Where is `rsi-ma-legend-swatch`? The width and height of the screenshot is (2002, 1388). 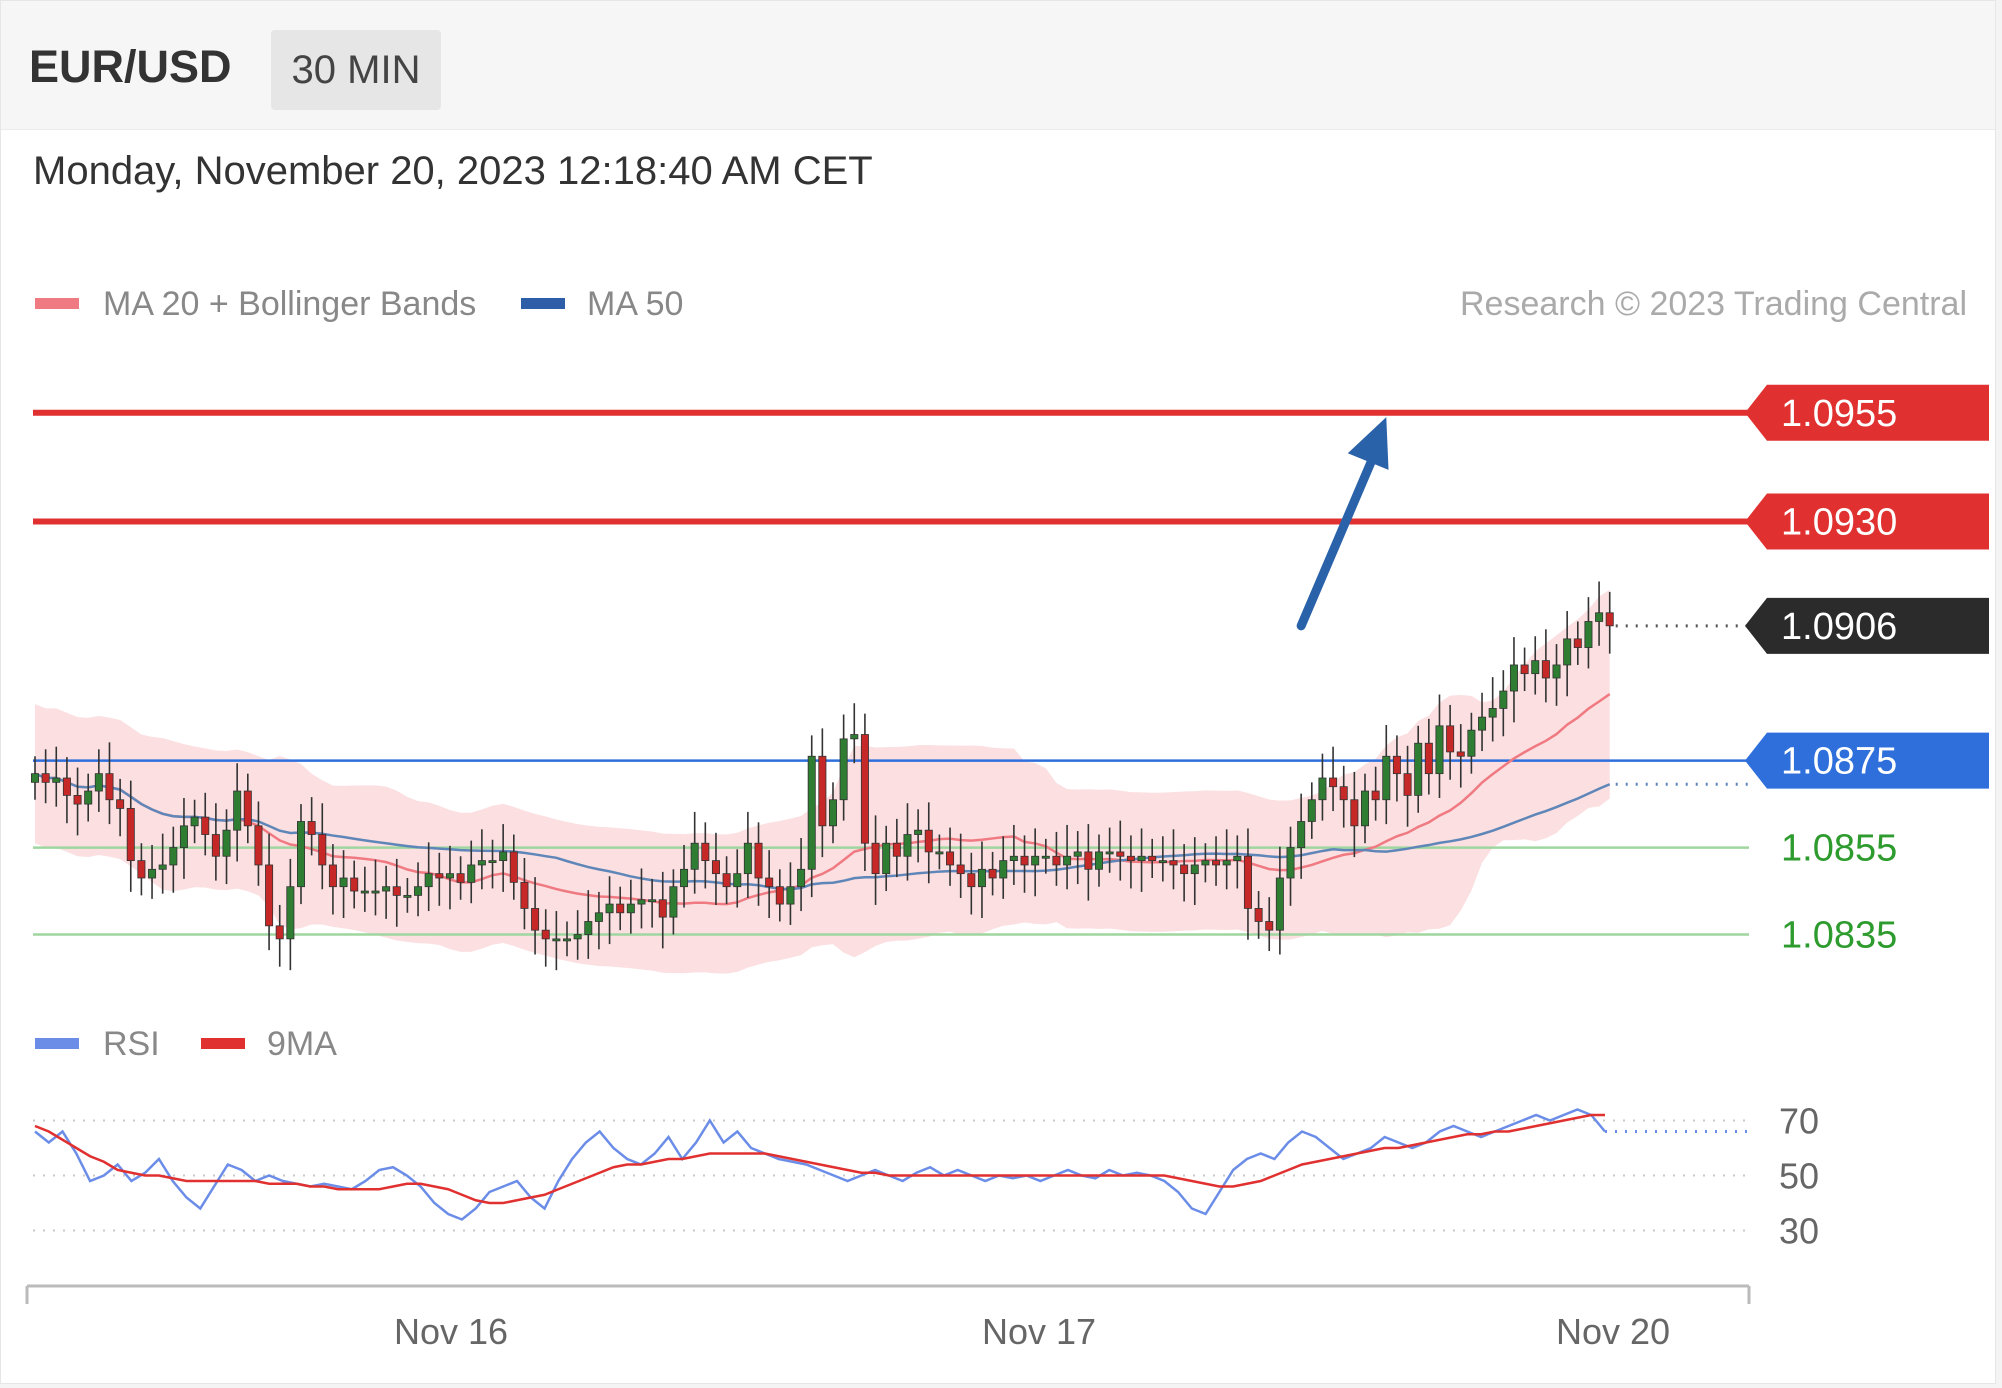 rsi-ma-legend-swatch is located at coordinates (223, 1043).